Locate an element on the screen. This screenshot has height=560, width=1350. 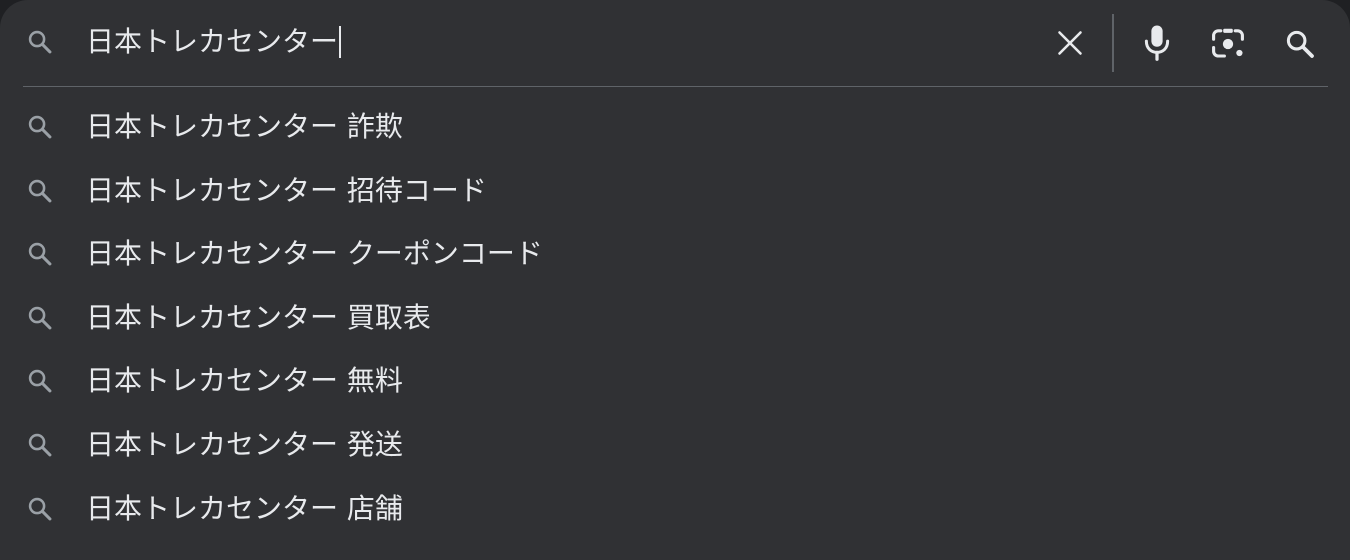
suggestion-text: 日本トレカセンター クーポンコード is located at coordinates (314, 254).